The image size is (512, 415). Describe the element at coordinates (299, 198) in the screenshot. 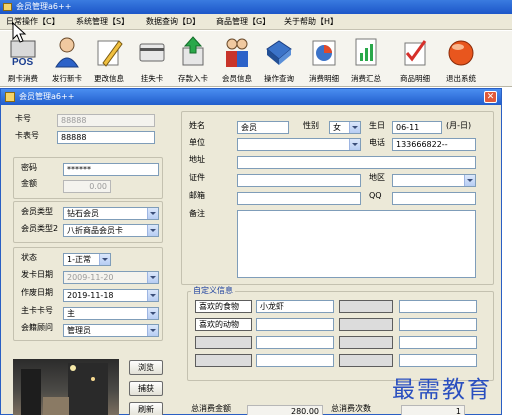

I see `email-field` at that location.